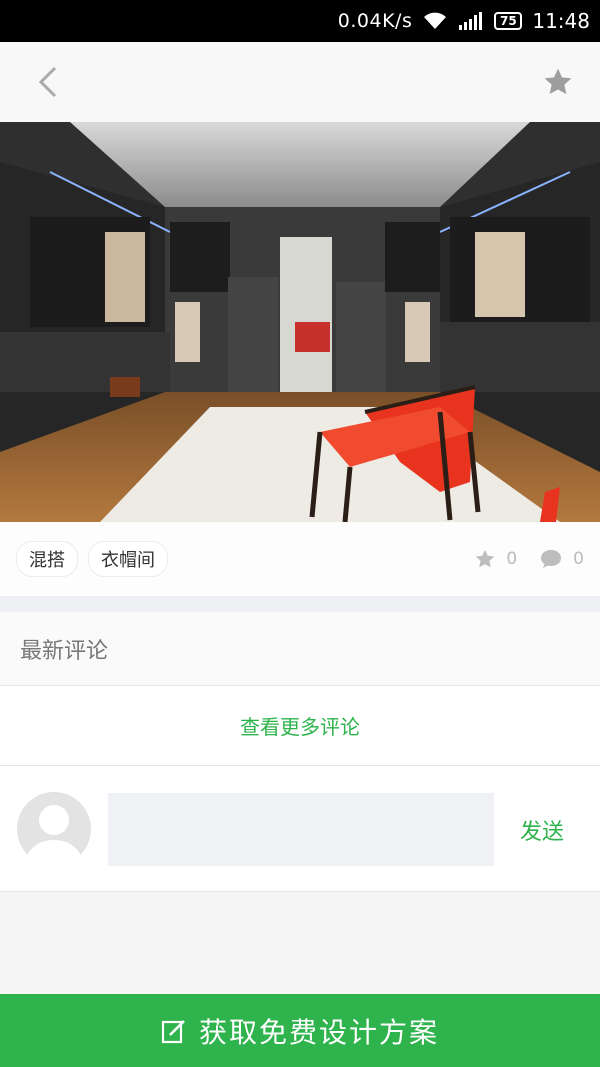 This screenshot has width=600, height=1067. Describe the element at coordinates (300, 21) in the screenshot. I see `status-bar: 0.04K/s 75 11:48` at that location.